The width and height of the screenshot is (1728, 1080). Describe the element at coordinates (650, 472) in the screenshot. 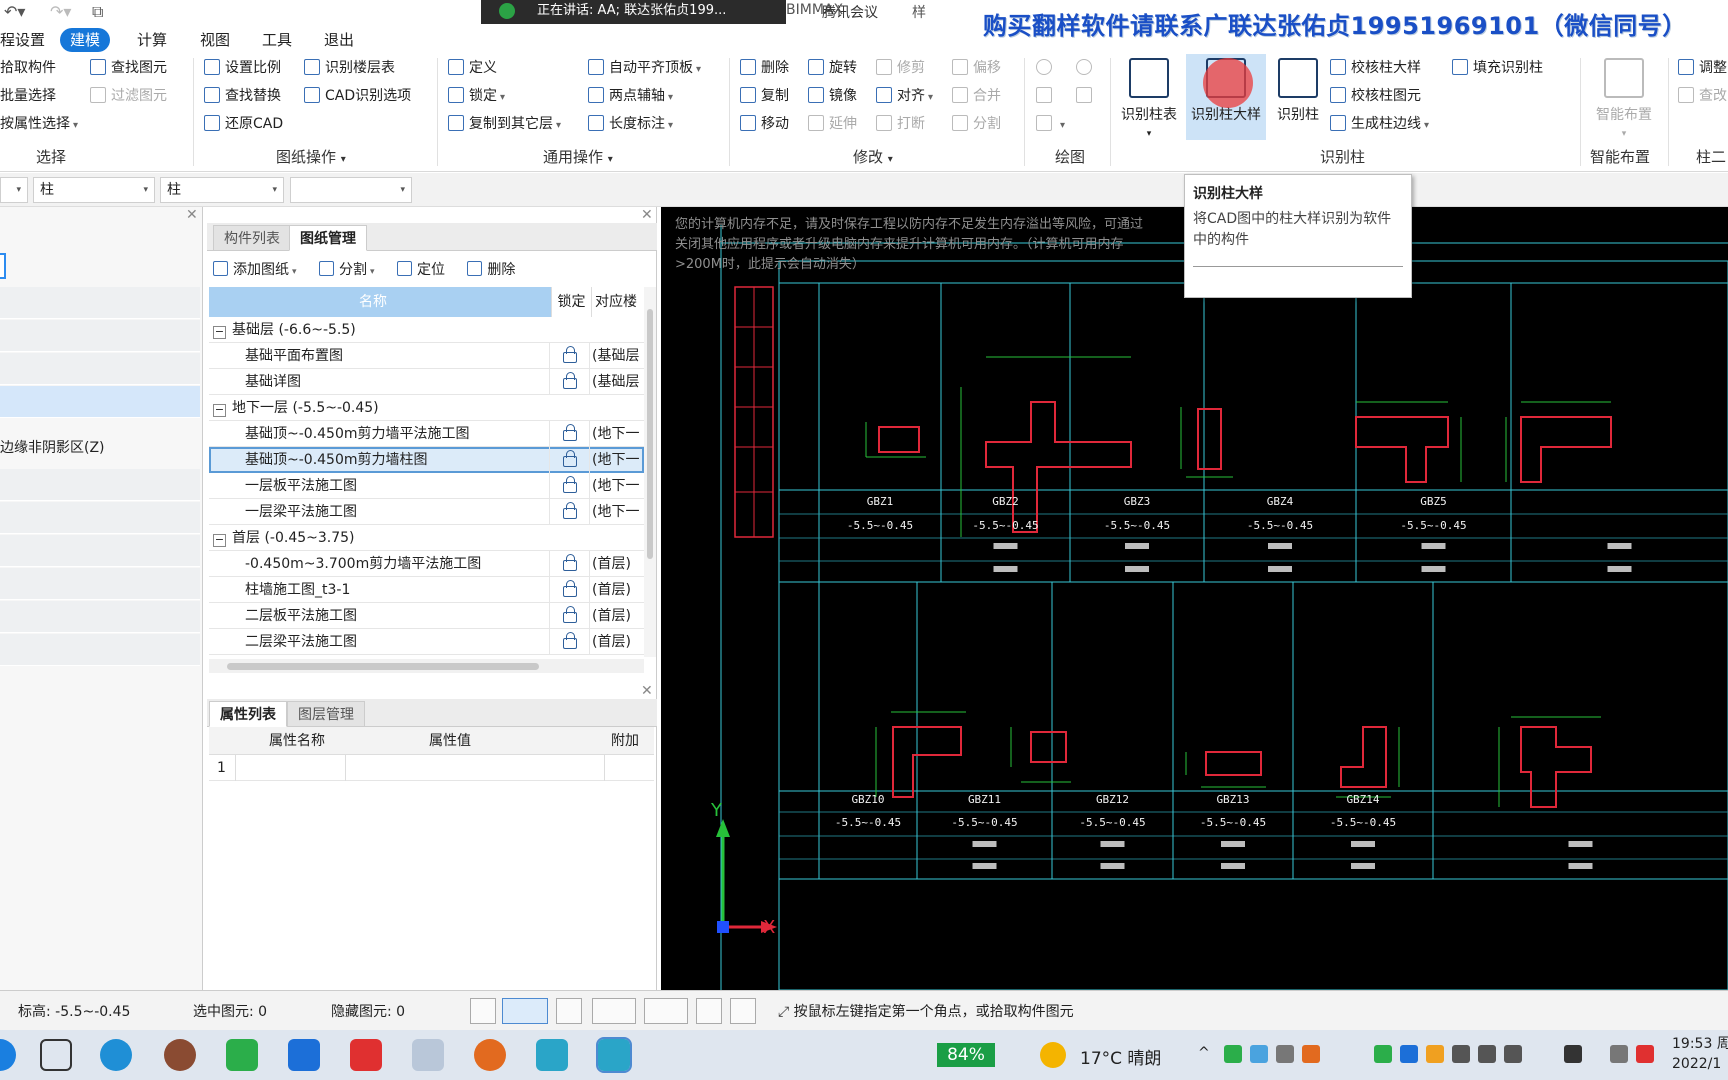

I see `vertical-scrollbar` at that location.